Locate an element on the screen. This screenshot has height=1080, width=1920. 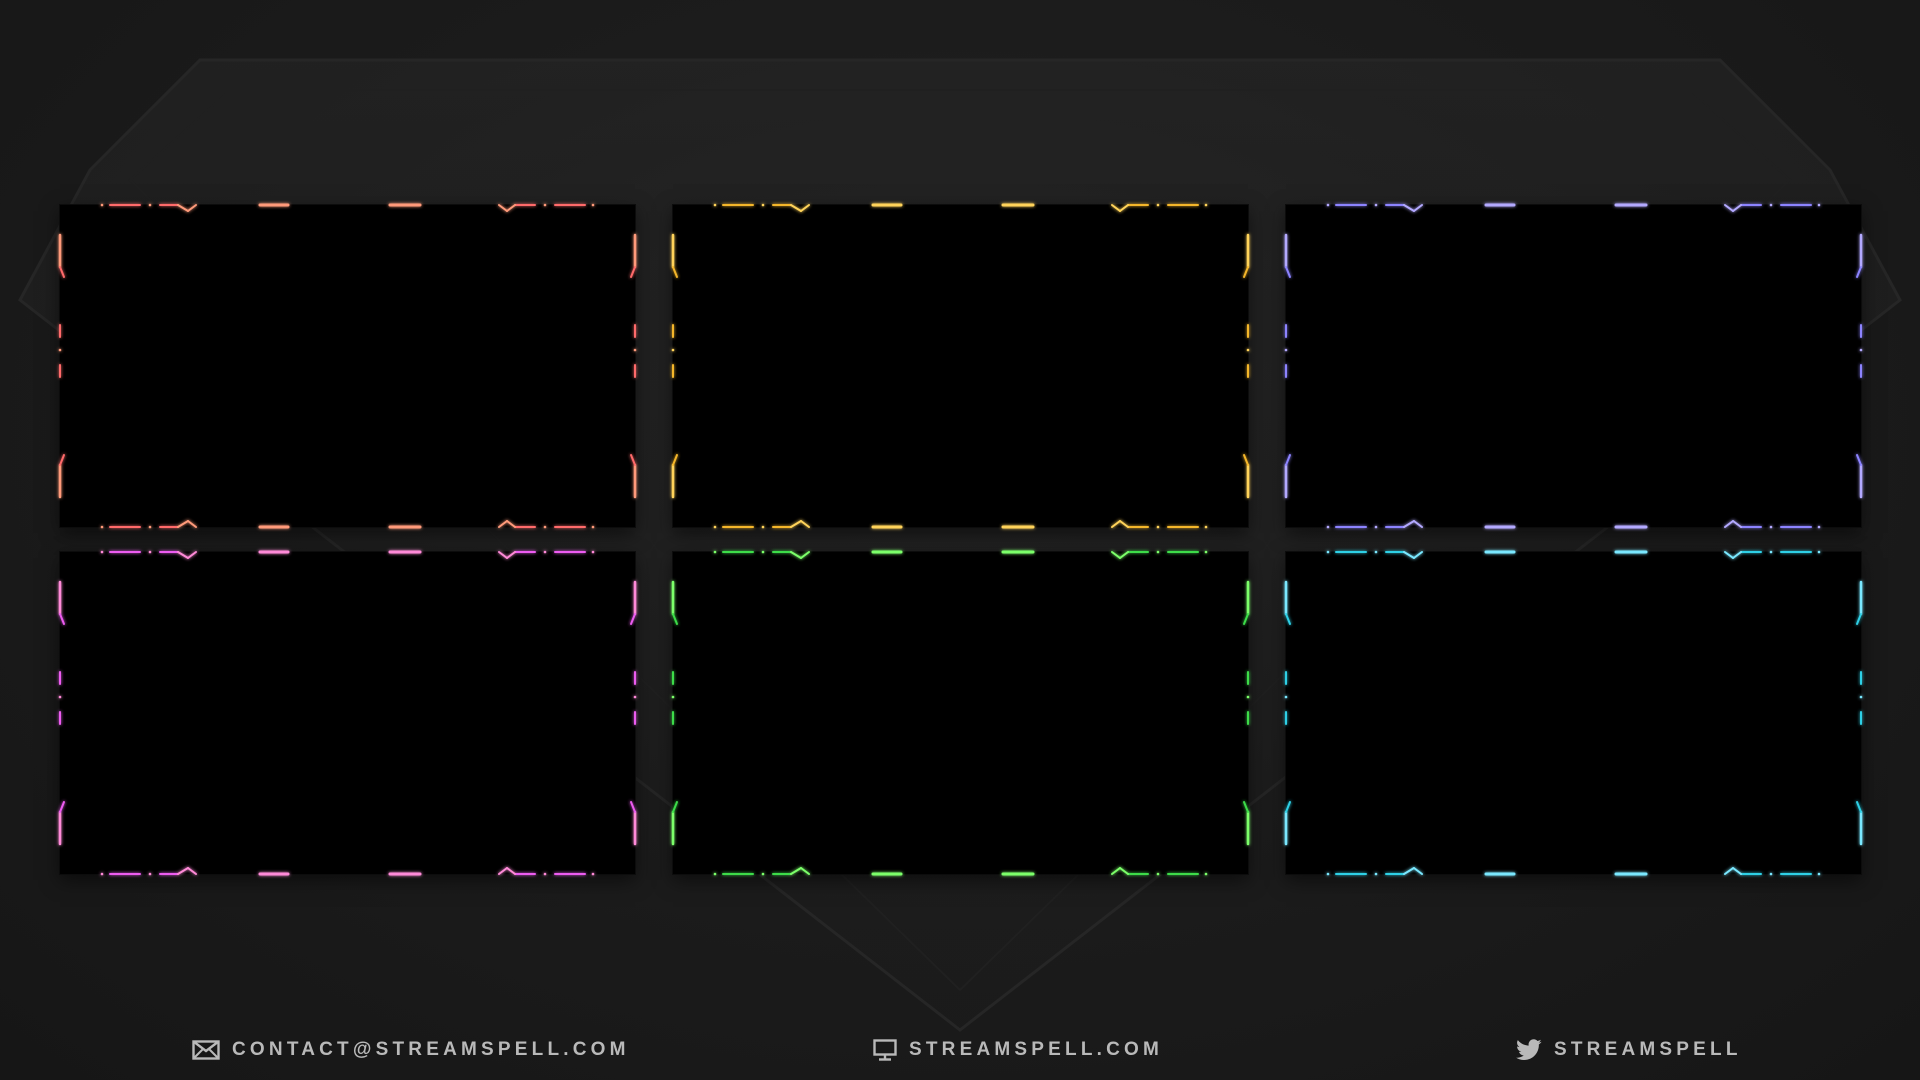
footer-website: STREAMSPELL.COM is located at coordinates (1018, 1050).